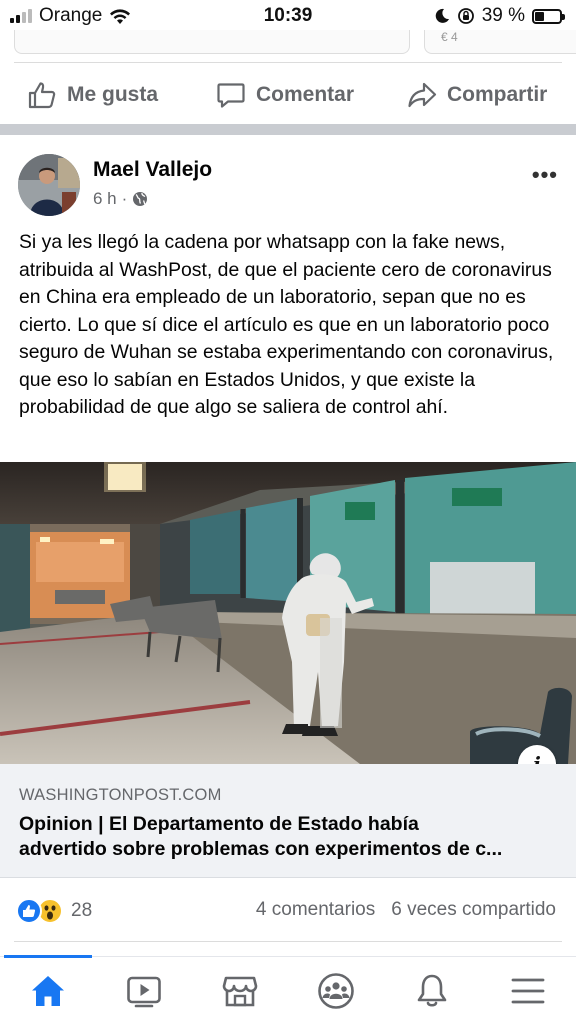 Image resolution: width=576 pixels, height=1024 pixels. What do you see at coordinates (442, 15) in the screenshot?
I see `moon-icon` at bounding box center [442, 15].